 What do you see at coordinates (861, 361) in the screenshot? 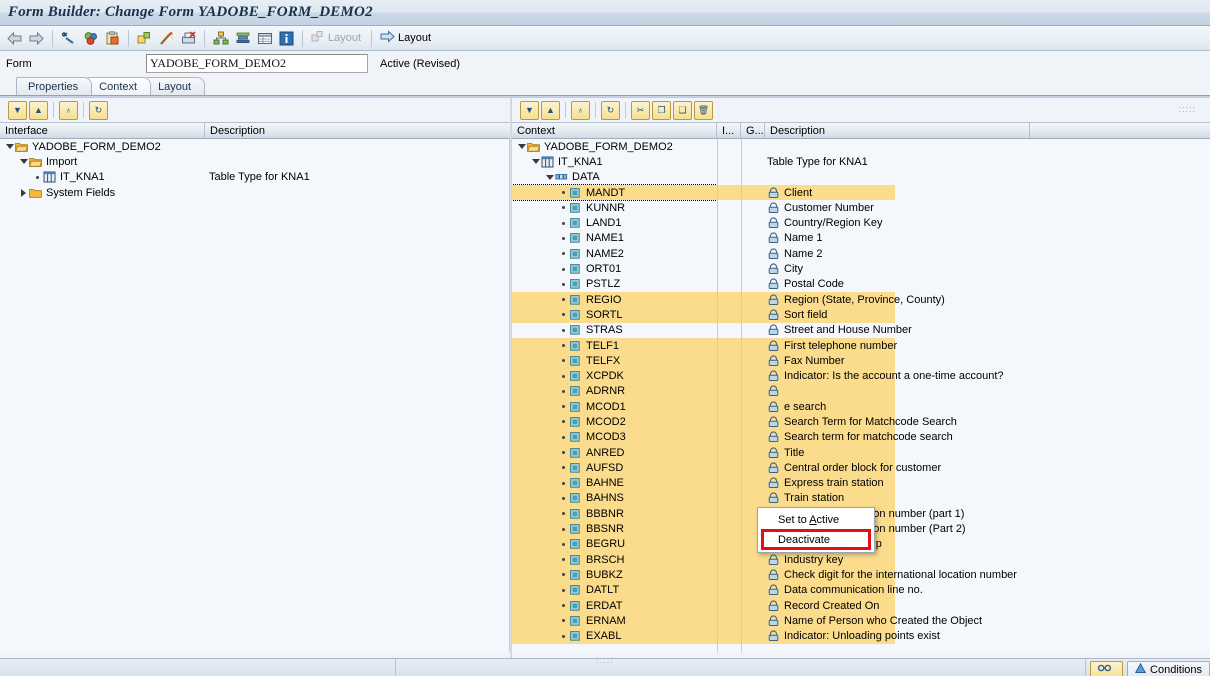
I see `tree-row: TELFX Fax Number` at bounding box center [861, 361].